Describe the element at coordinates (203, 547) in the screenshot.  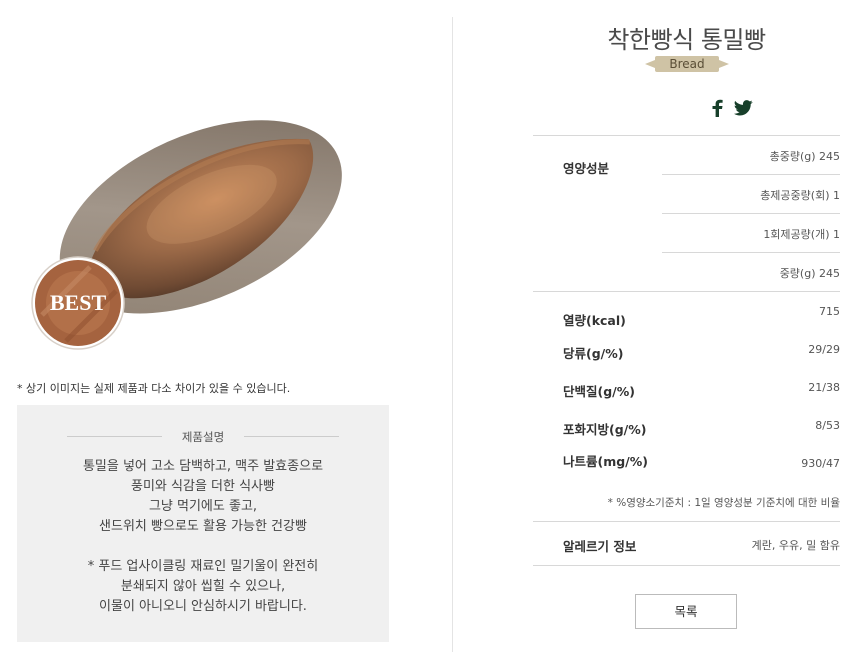
I see `description-gap` at that location.